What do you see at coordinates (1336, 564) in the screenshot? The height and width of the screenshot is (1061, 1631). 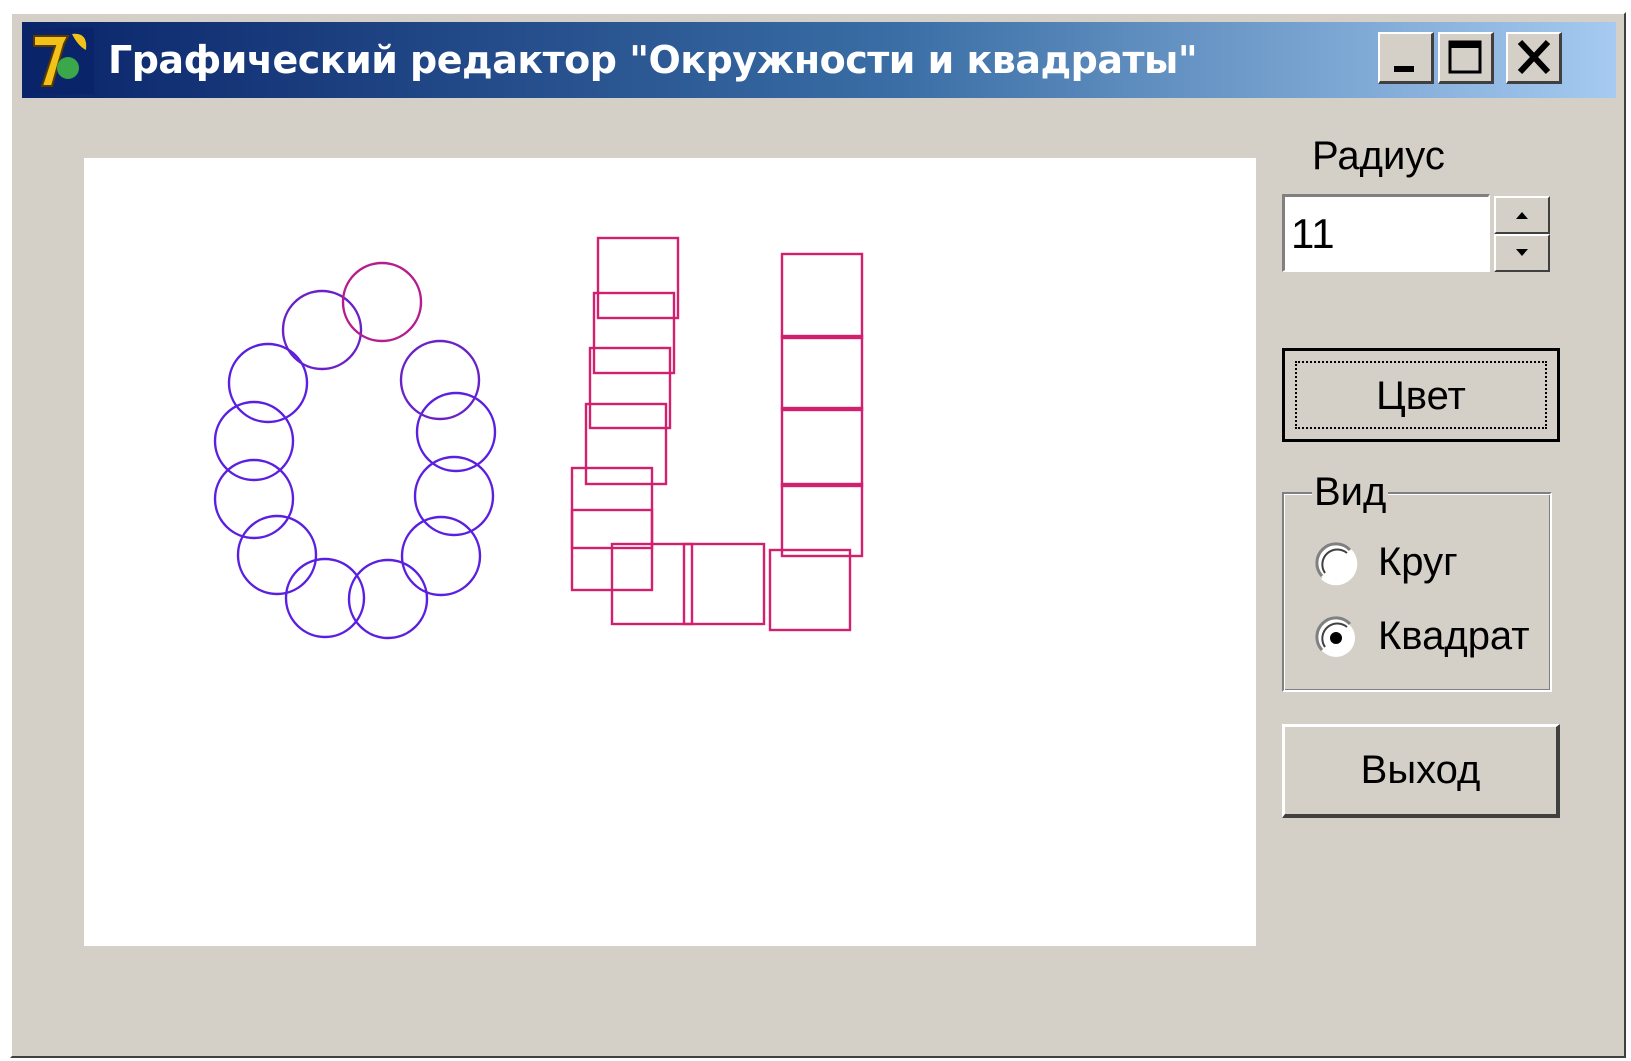 I see `radio-unchecked-icon` at bounding box center [1336, 564].